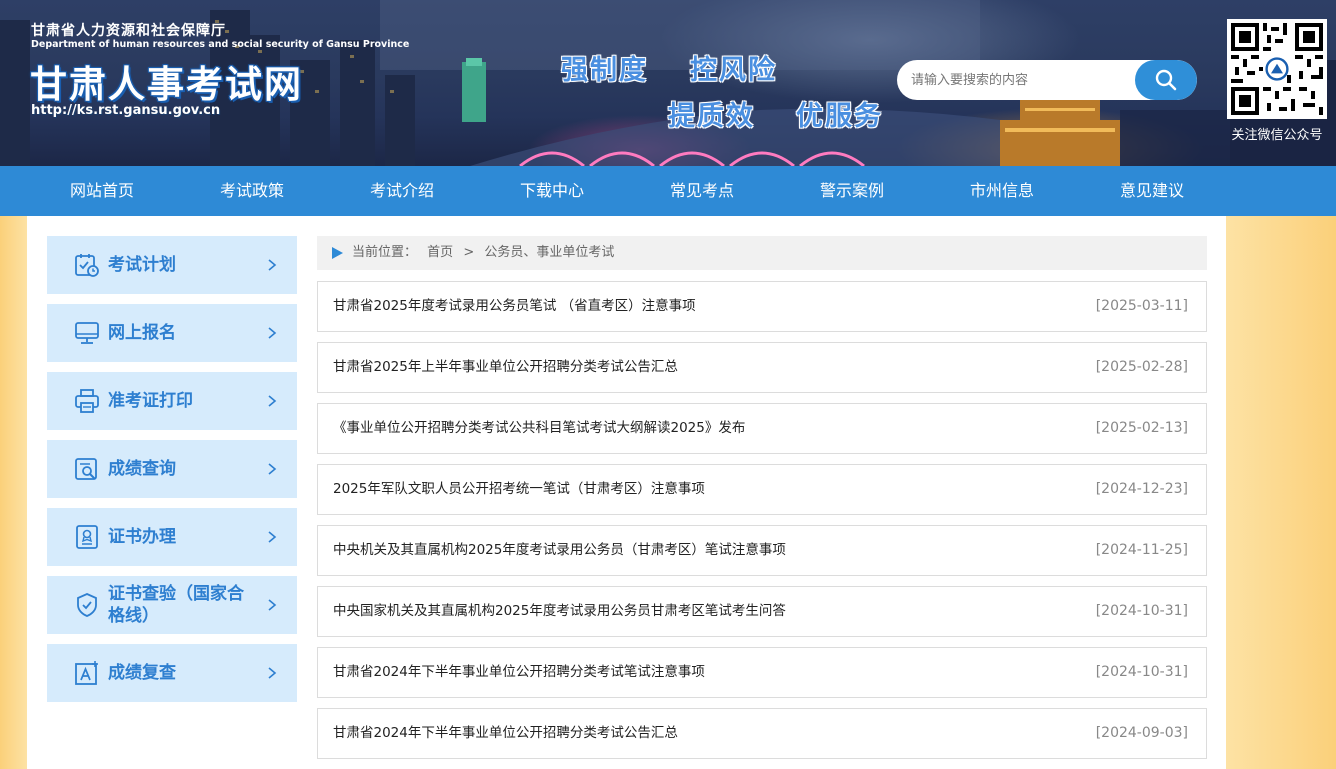  I want to click on monitor-icon, so click(87, 333).